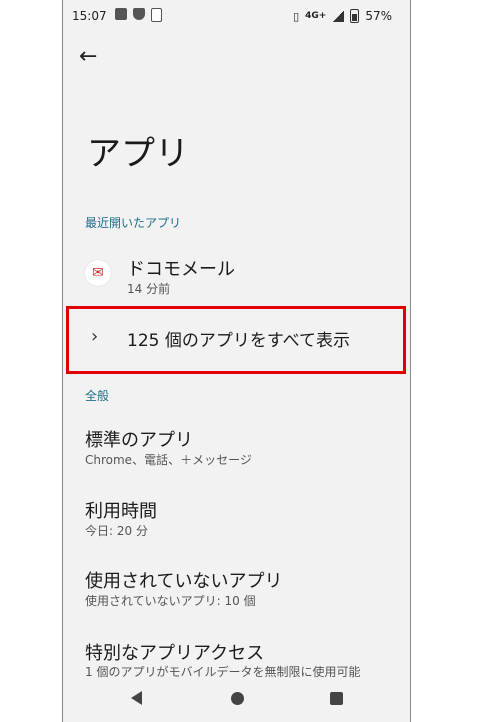 This screenshot has width=496, height=722. What do you see at coordinates (121, 14) in the screenshot?
I see `notification-icon` at bounding box center [121, 14].